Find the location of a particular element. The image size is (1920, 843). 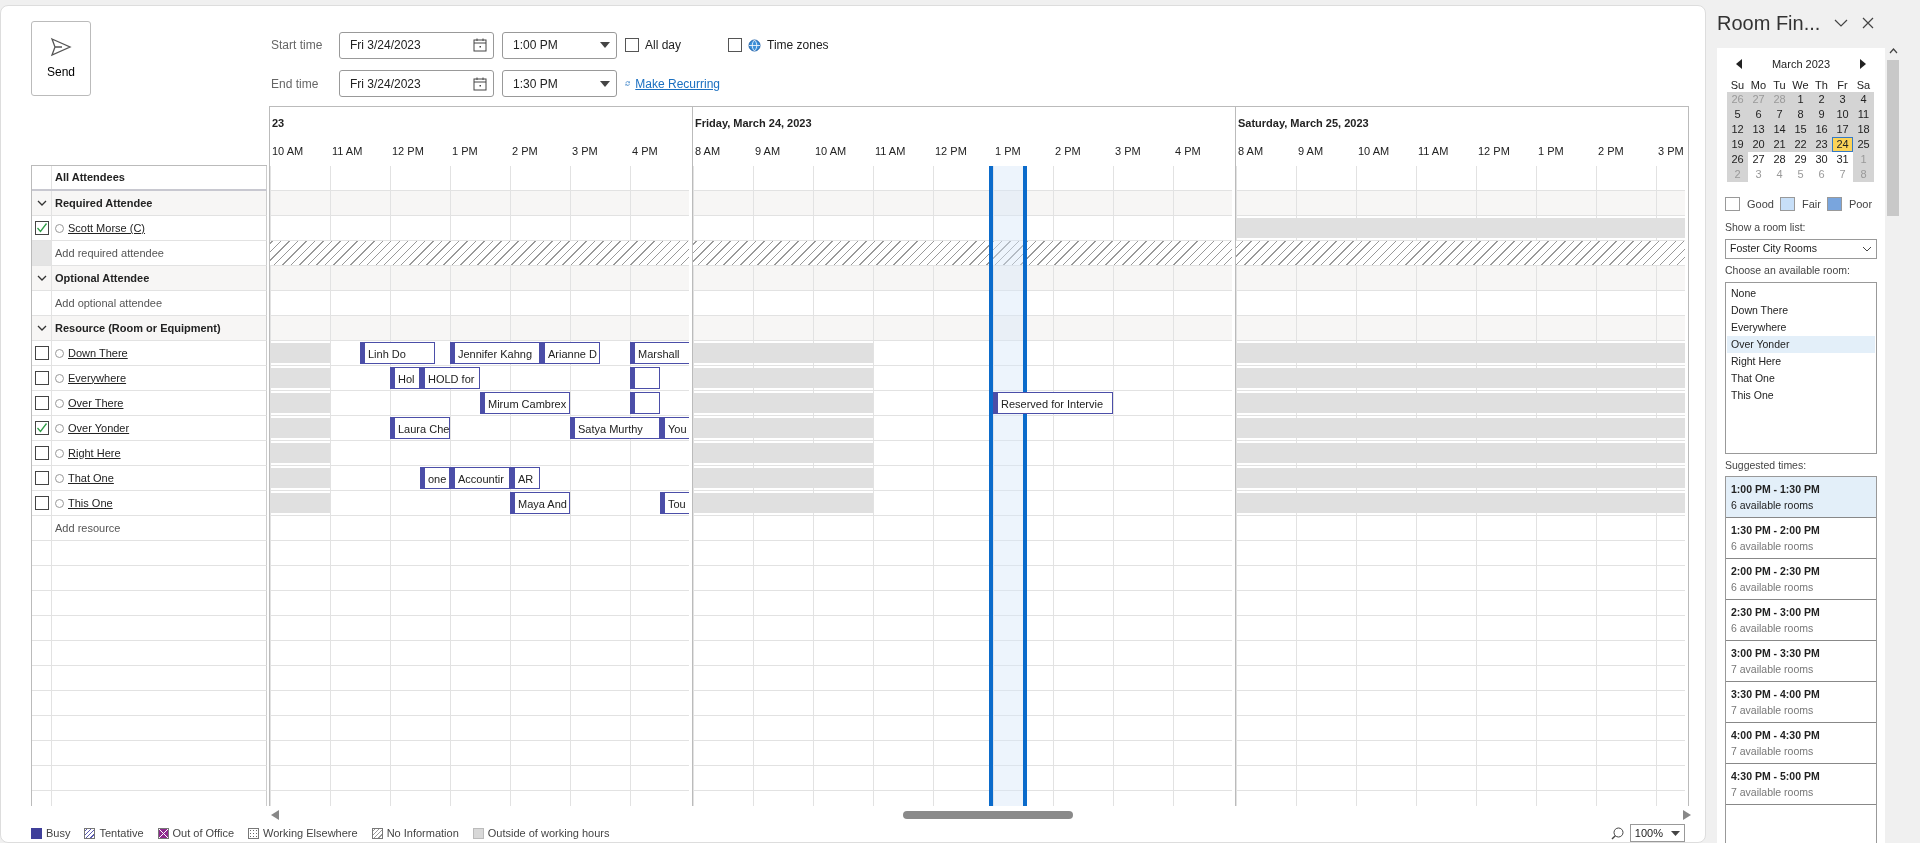

calendar-day: 31 is located at coordinates (1842, 159).